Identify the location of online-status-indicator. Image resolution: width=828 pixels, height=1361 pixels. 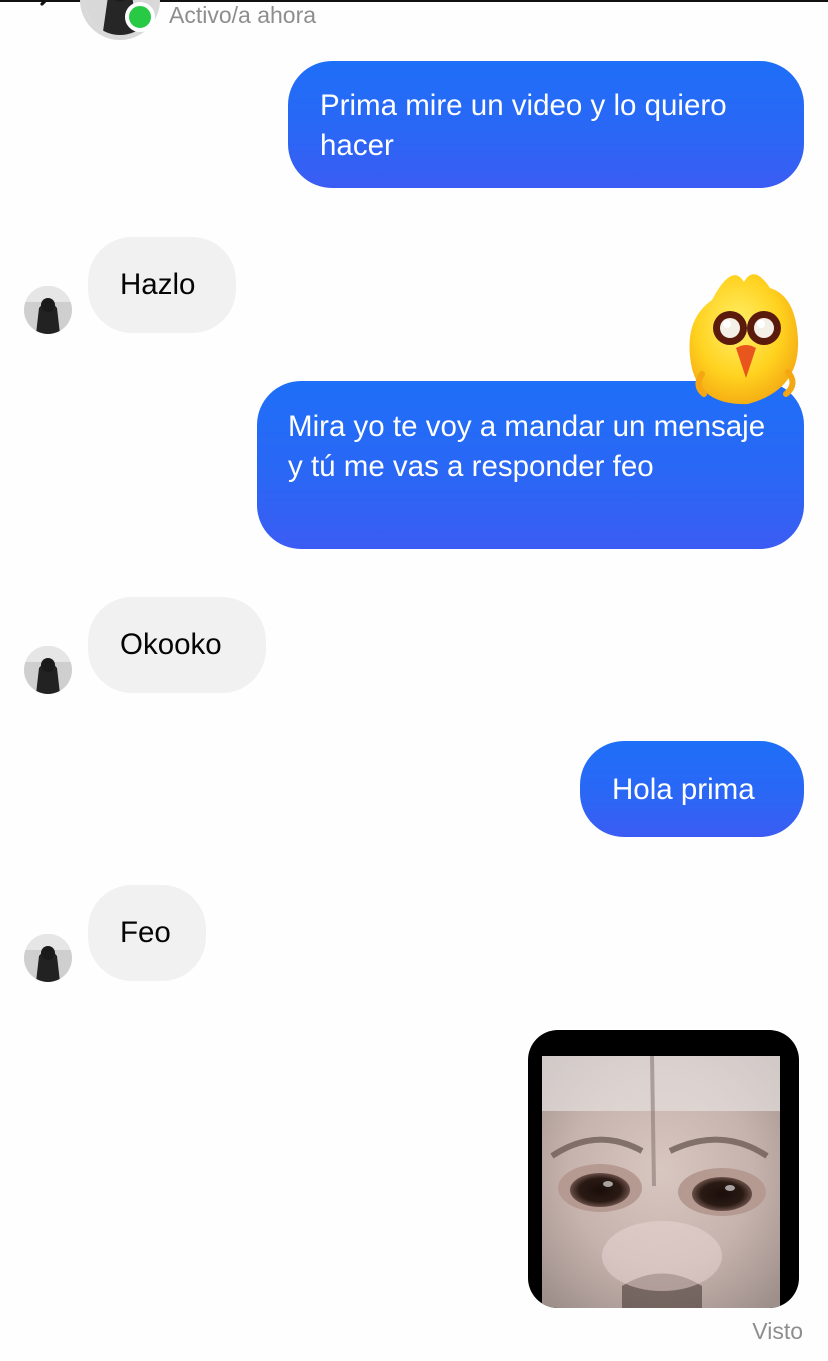
(140, 17).